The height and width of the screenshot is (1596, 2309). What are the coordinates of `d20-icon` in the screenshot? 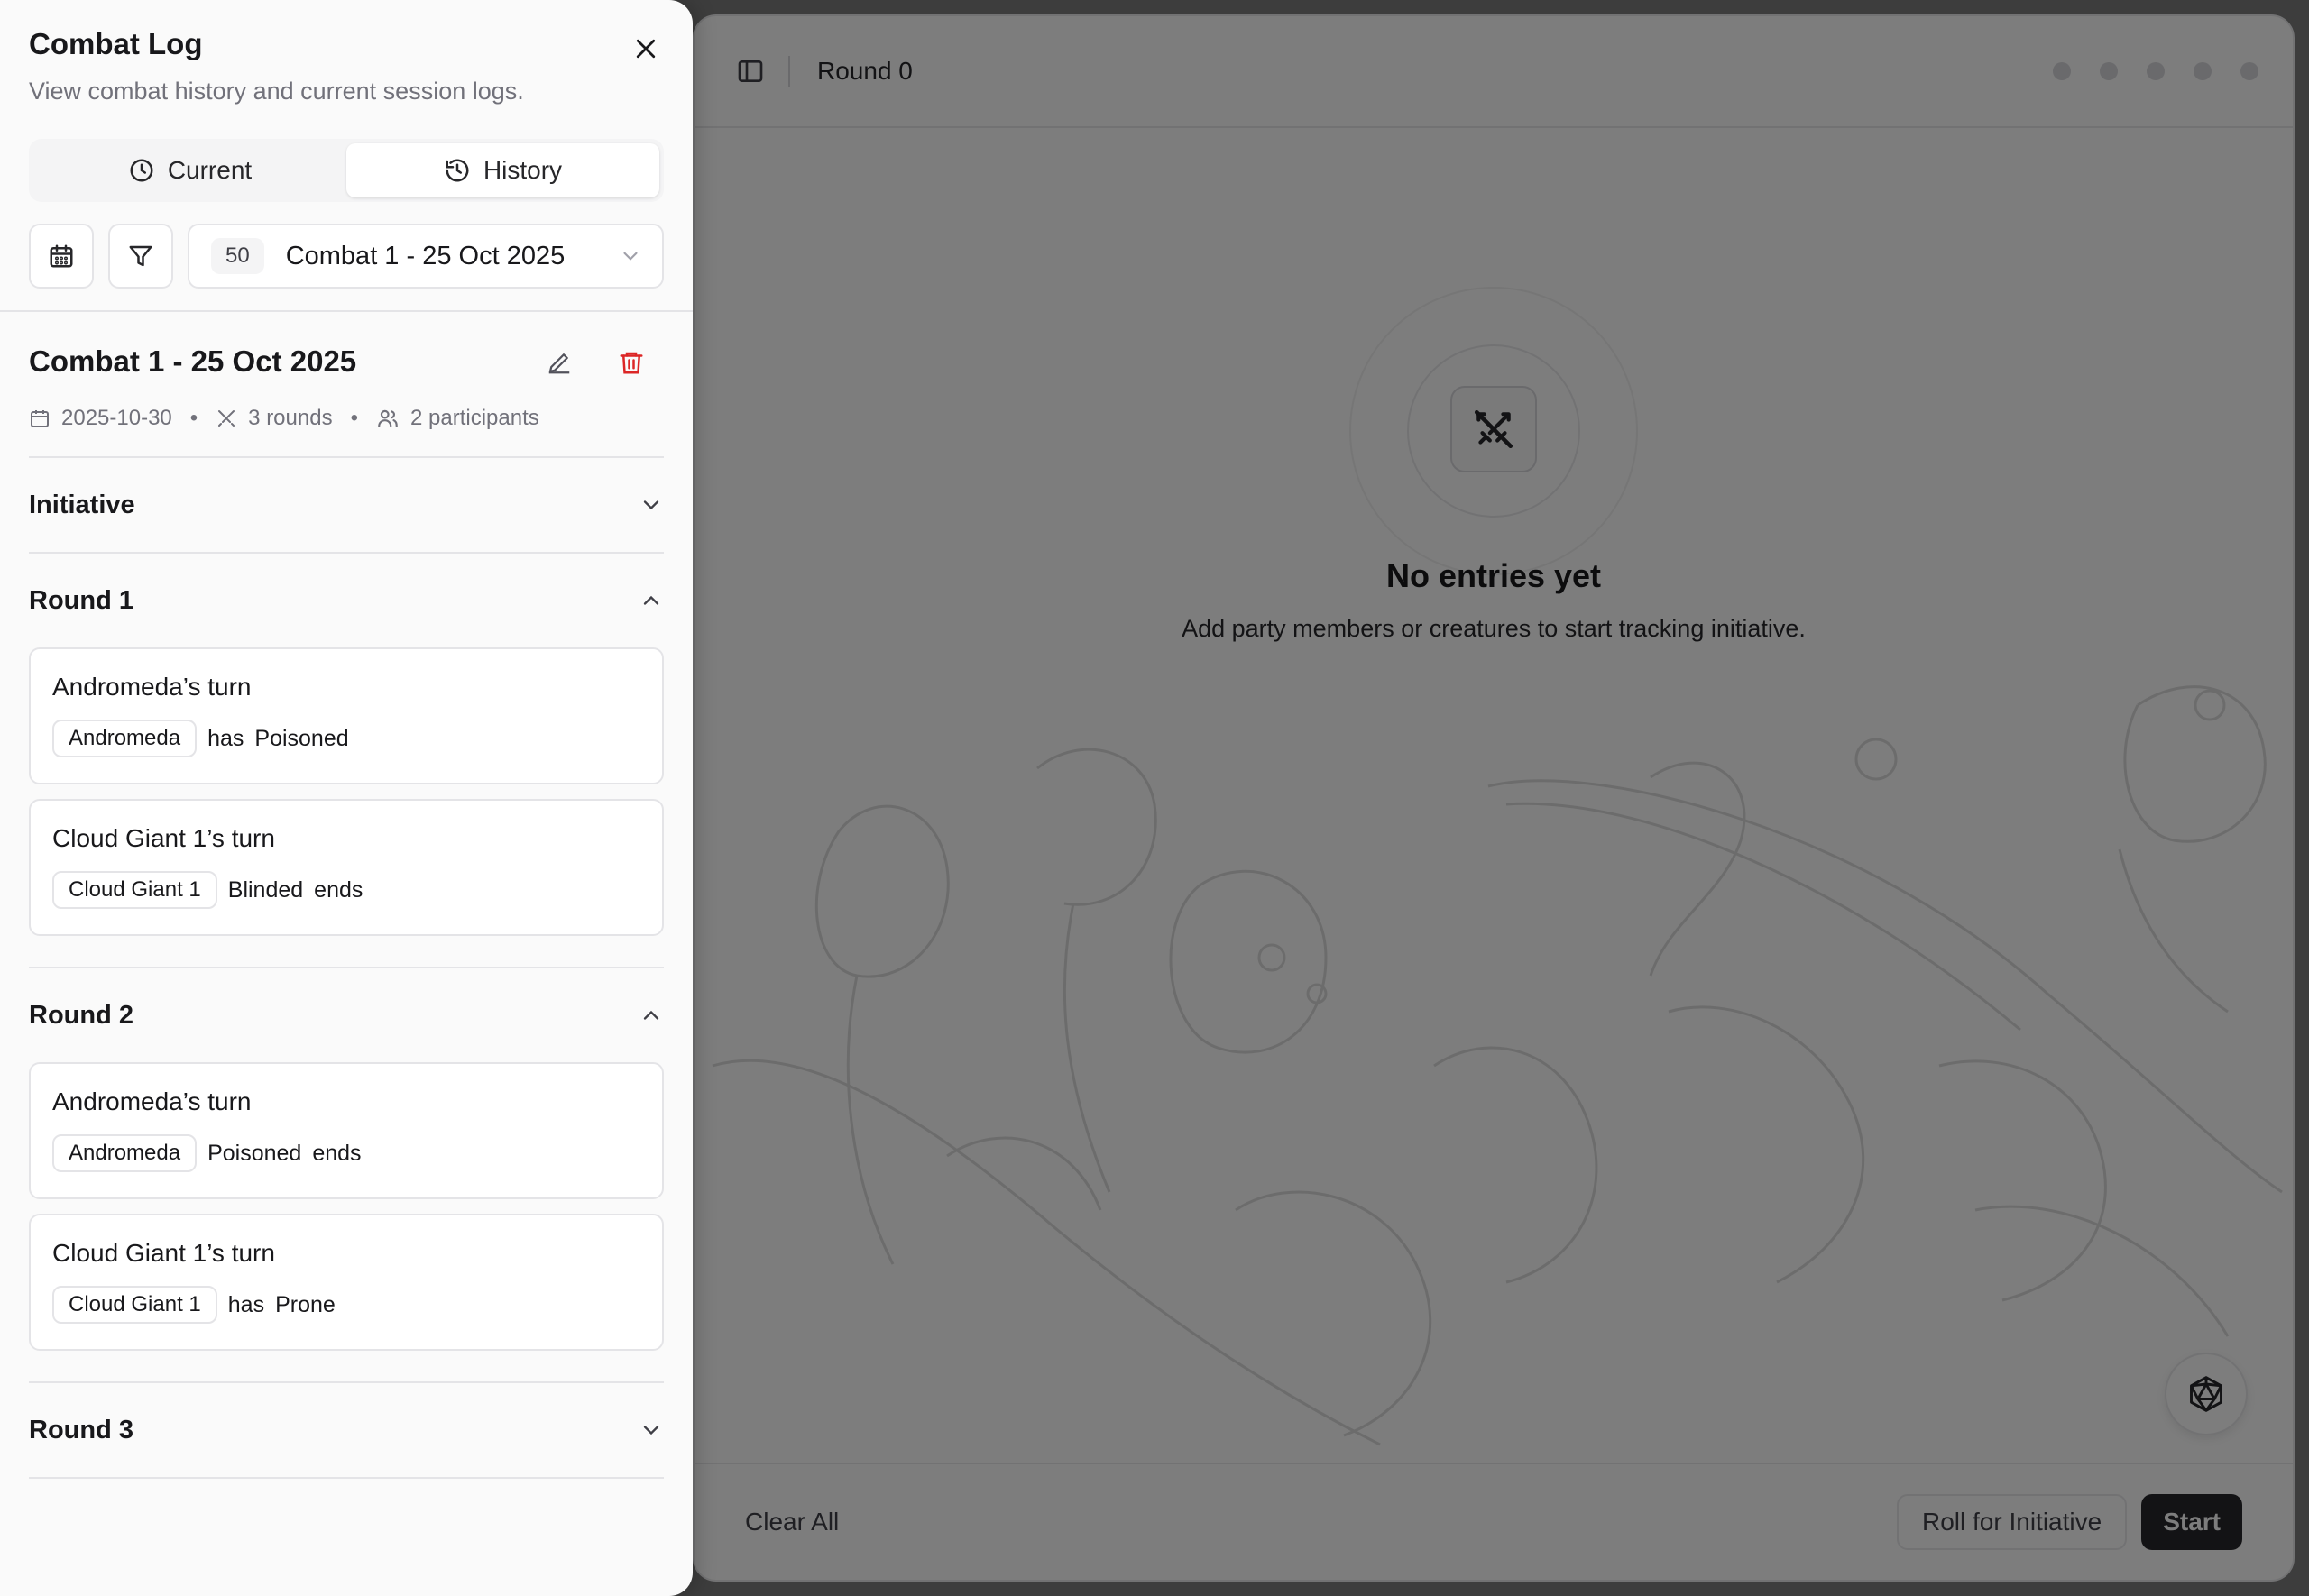 It's located at (2206, 1394).